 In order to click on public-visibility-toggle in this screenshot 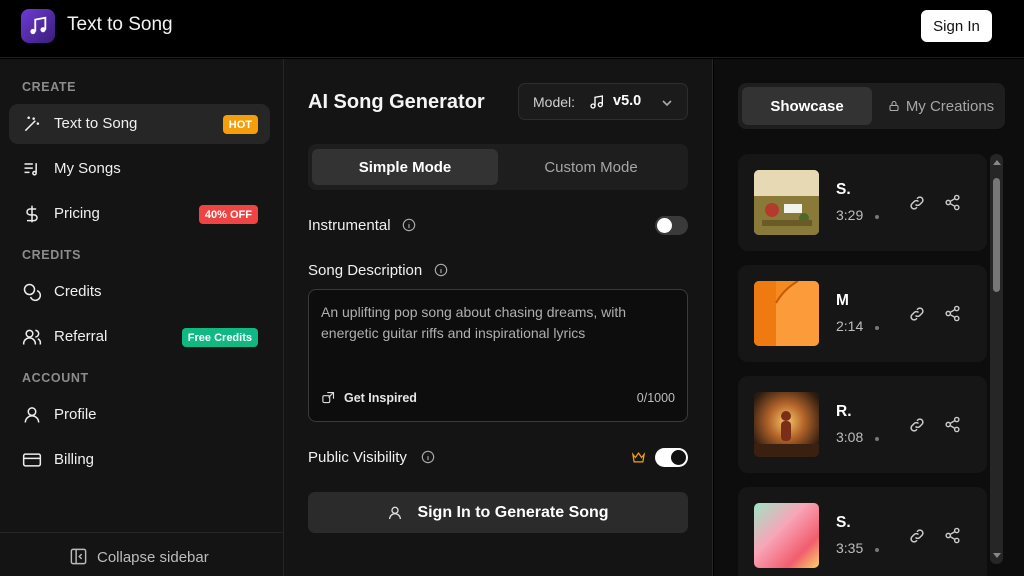, I will do `click(671, 457)`.